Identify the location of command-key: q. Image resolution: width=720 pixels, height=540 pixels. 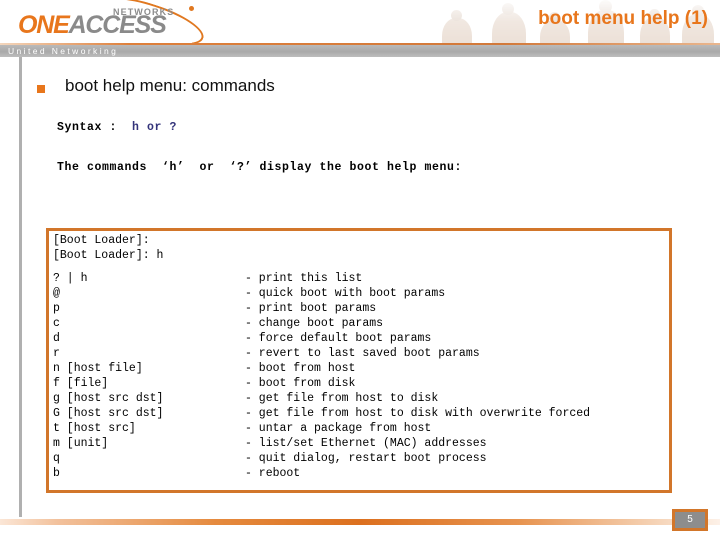
(56, 458).